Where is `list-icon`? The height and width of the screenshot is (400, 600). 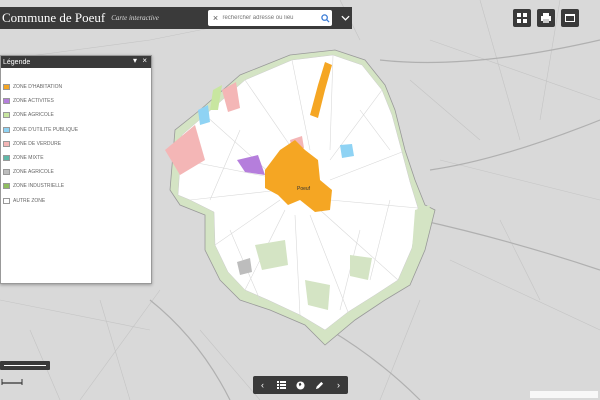
list-icon is located at coordinates (281, 385).